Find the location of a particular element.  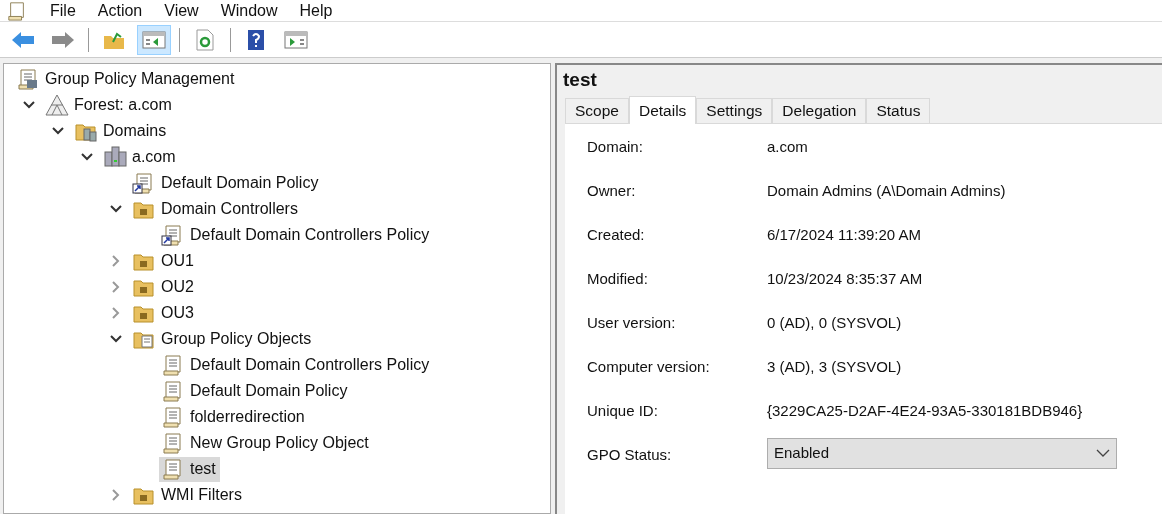

gpo-title: test is located at coordinates (580, 80).